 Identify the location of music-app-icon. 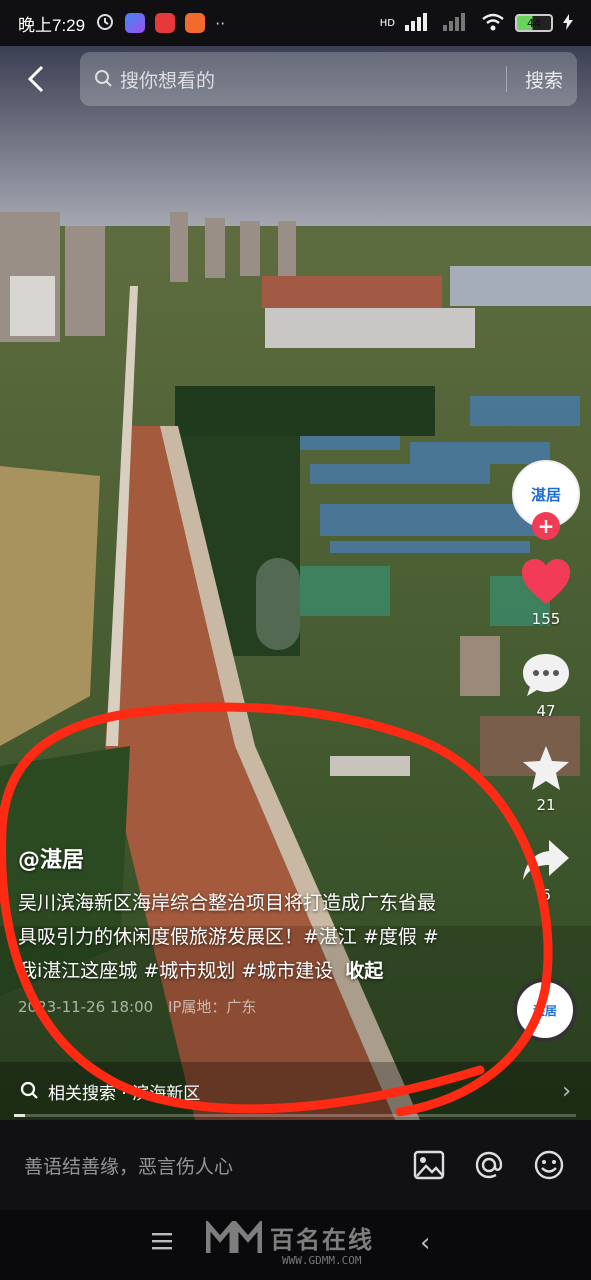
(165, 23).